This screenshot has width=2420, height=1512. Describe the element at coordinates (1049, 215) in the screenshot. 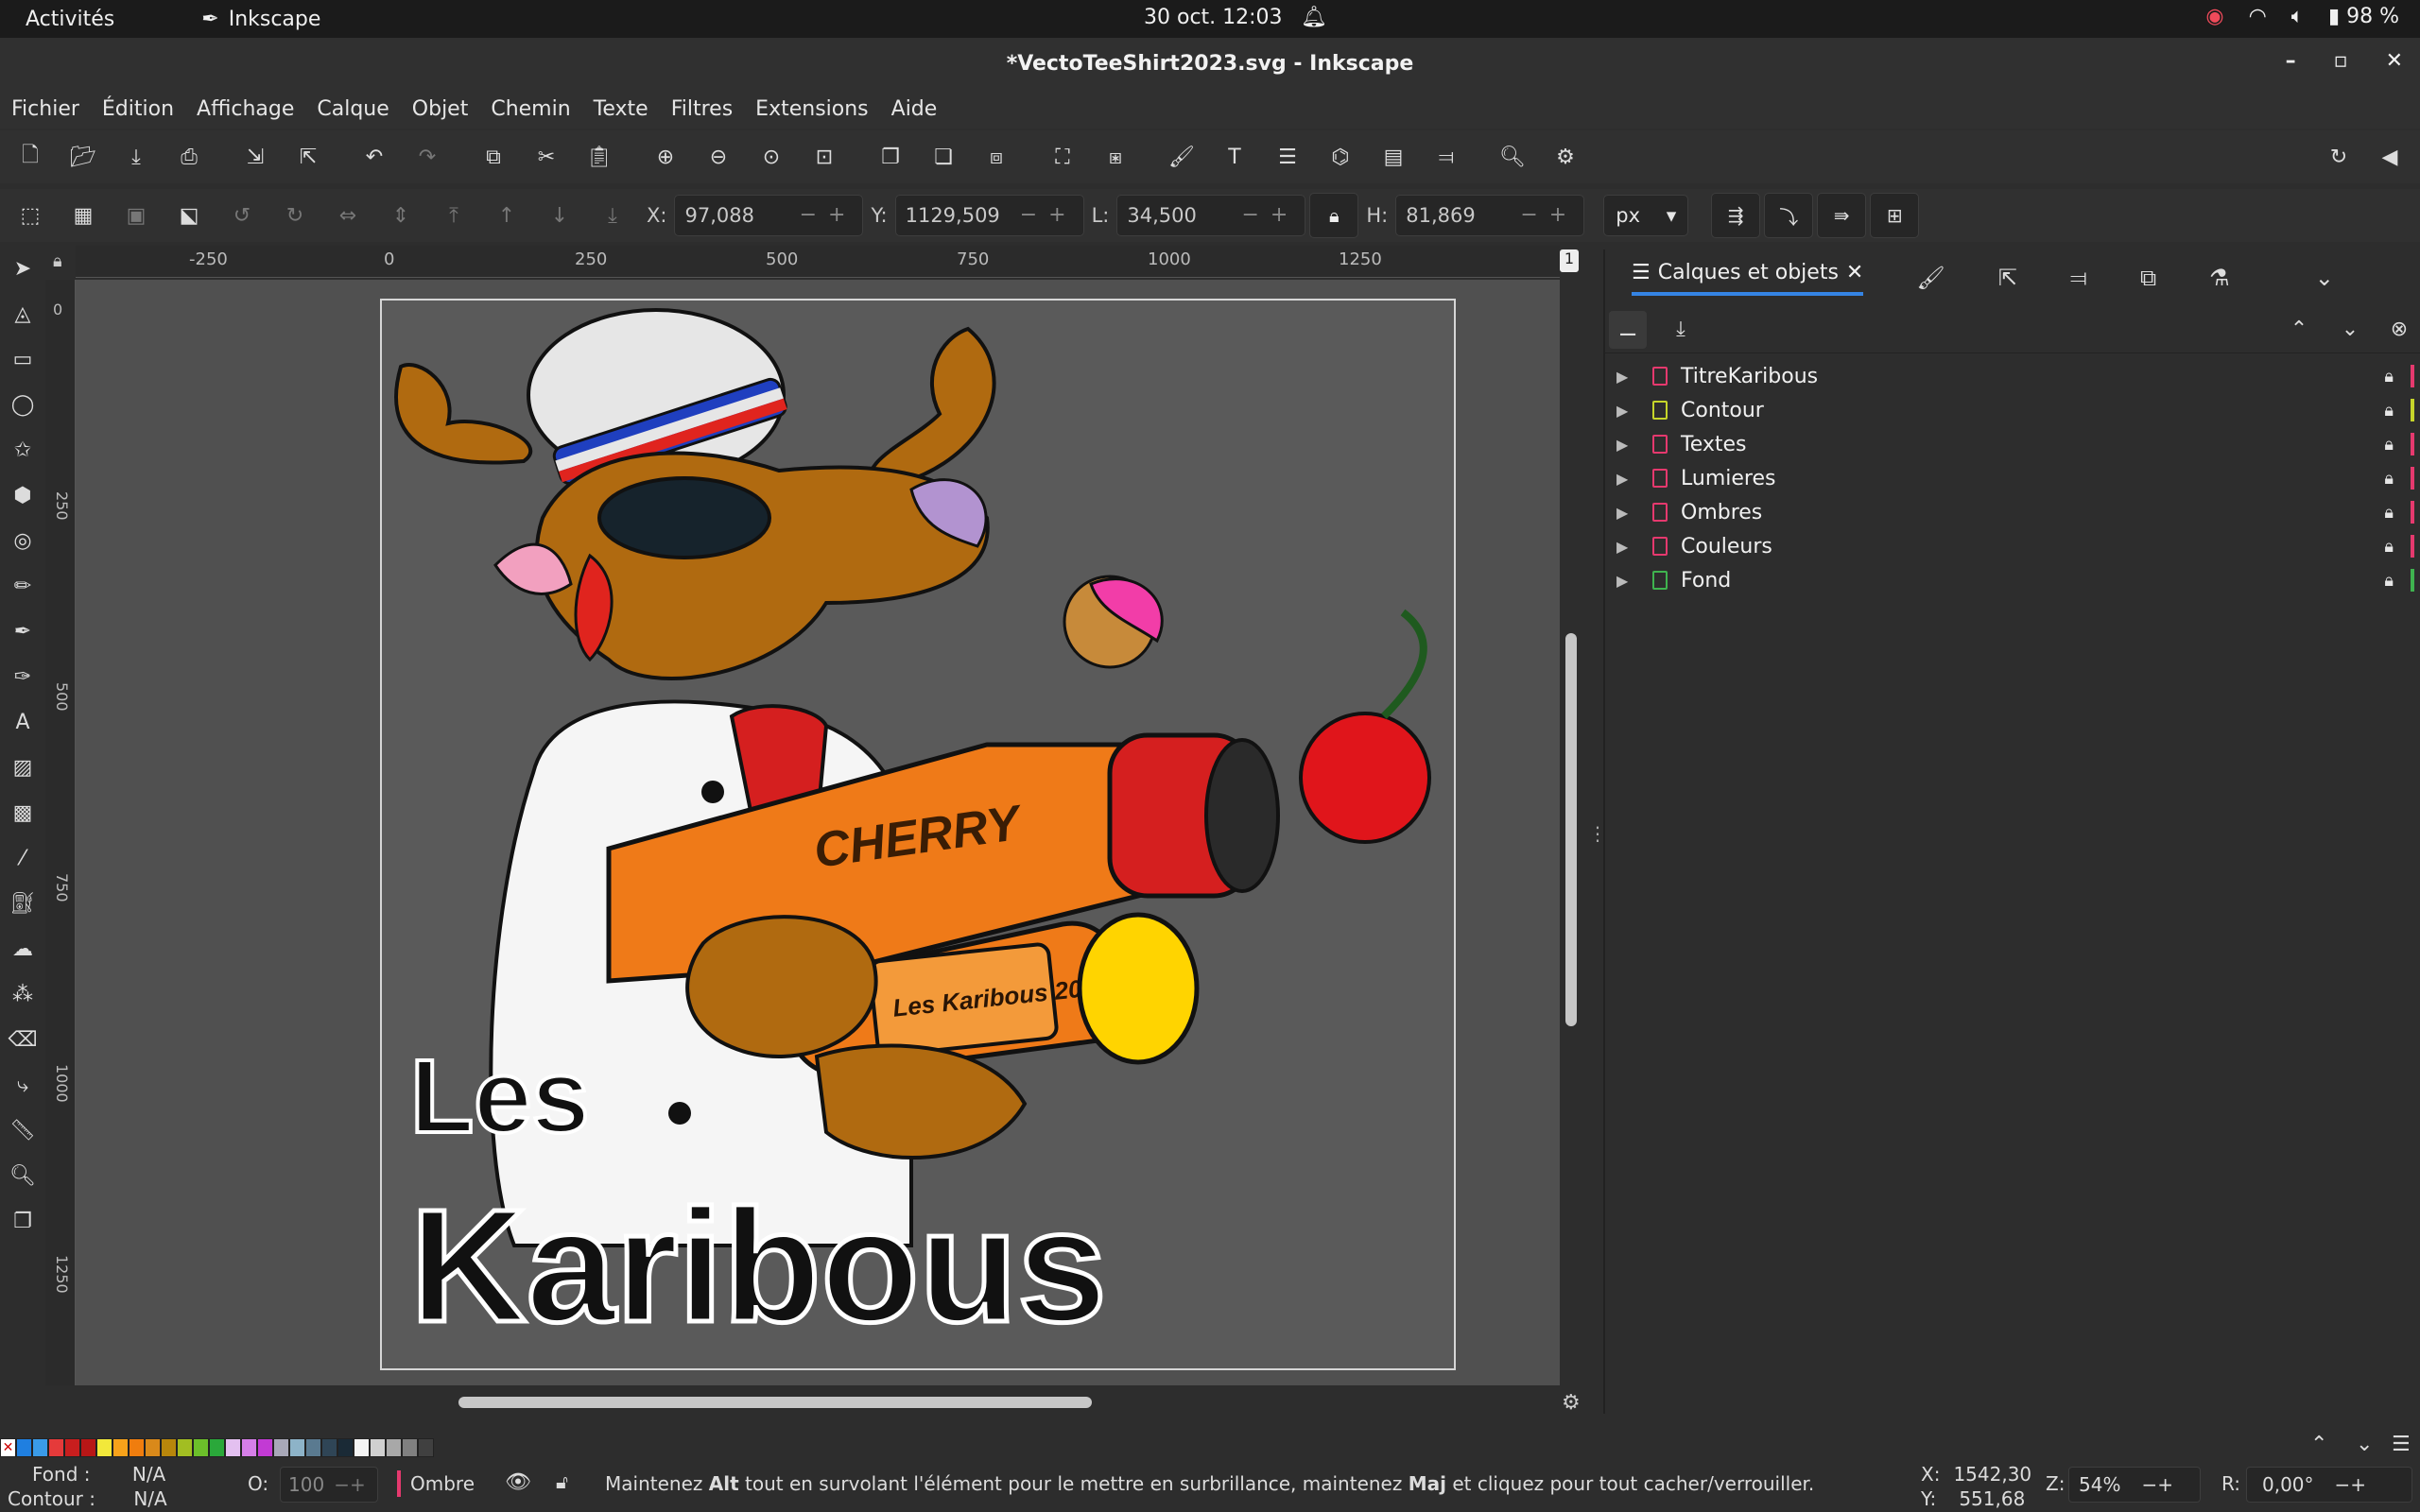

I see `y-stepper: −+` at that location.